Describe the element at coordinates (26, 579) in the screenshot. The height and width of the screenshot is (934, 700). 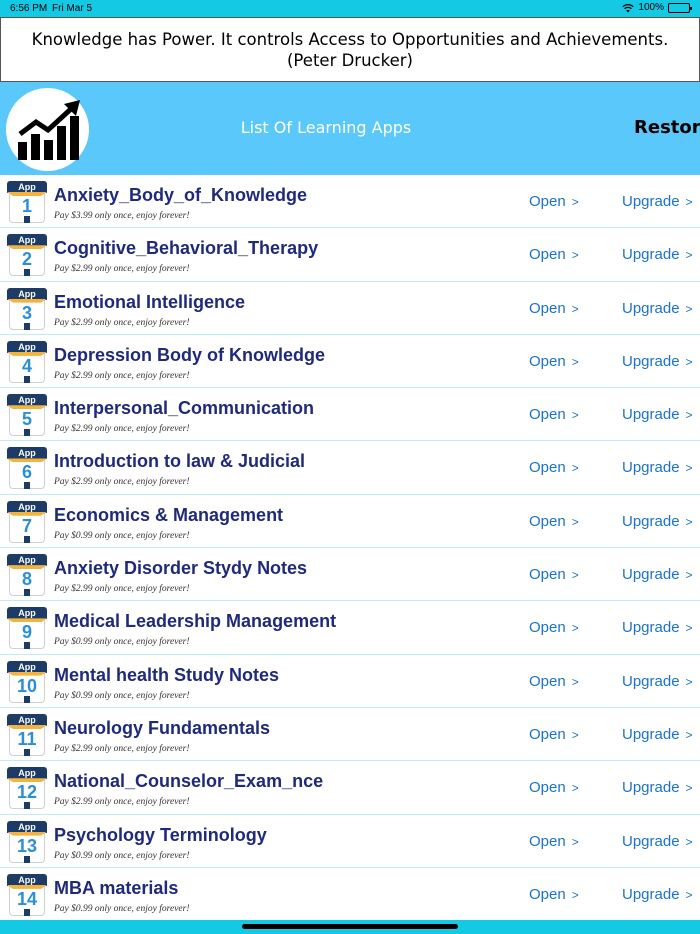
I see `app-number: 8` at that location.